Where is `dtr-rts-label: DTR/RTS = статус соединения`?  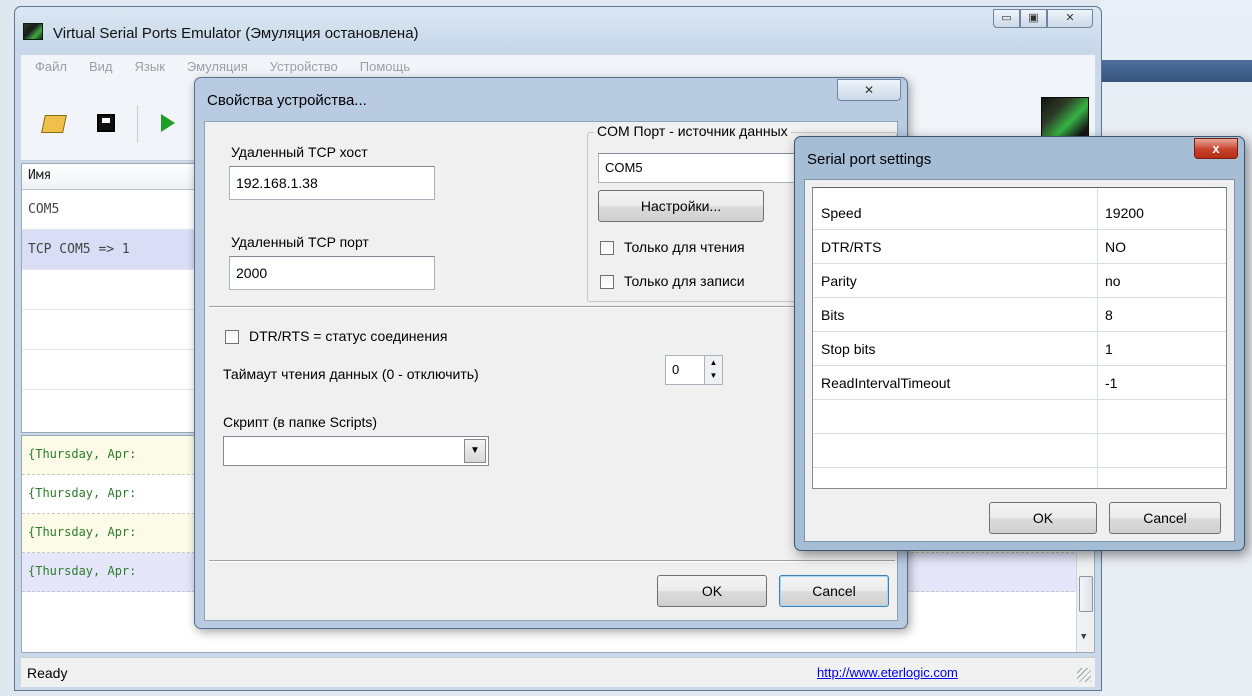
dtr-rts-label: DTR/RTS = статус соединения is located at coordinates (348, 336).